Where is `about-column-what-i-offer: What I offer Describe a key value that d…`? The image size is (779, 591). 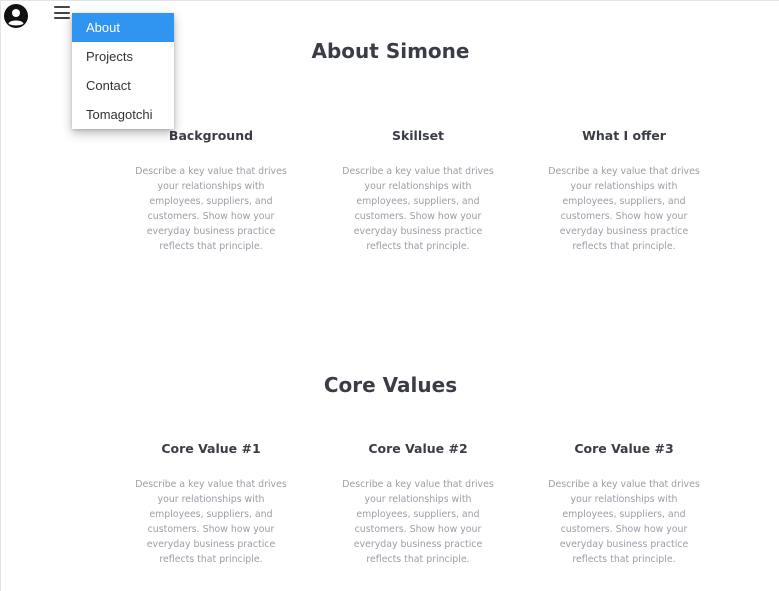 about-column-what-i-offer: What I offer Describe a key value that d… is located at coordinates (624, 191).